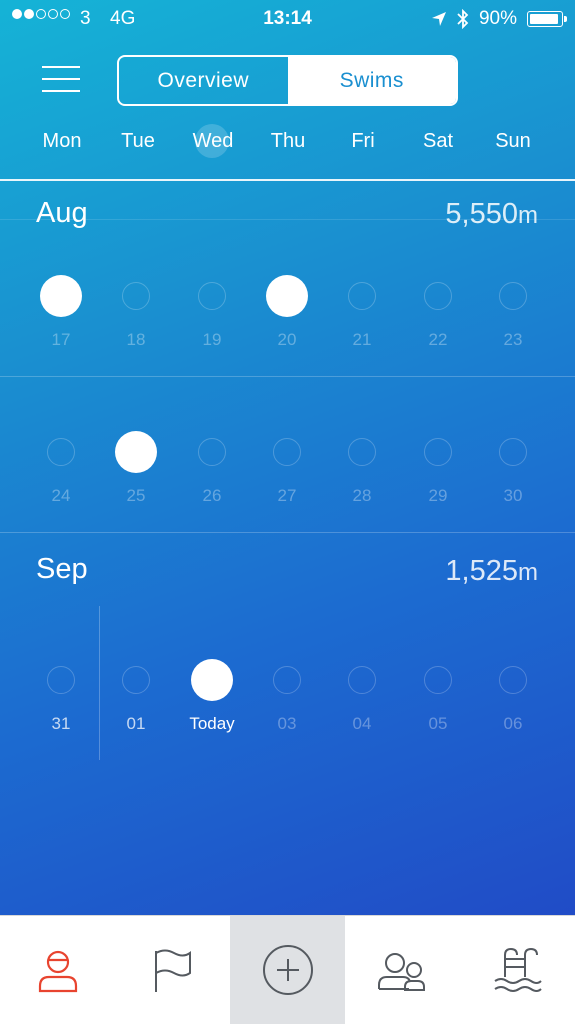  What do you see at coordinates (362, 723) in the screenshot?
I see `day-number: 04` at bounding box center [362, 723].